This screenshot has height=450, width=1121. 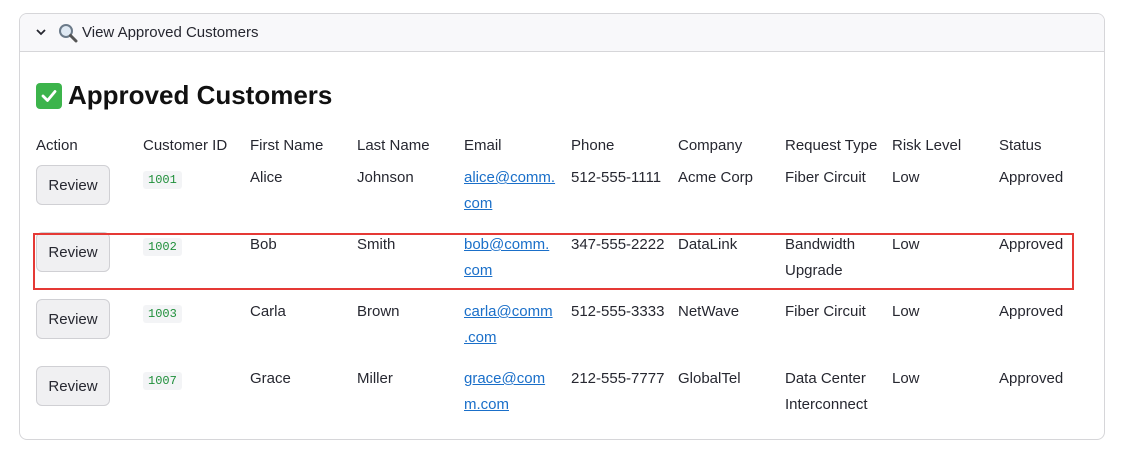 What do you see at coordinates (162, 247) in the screenshot?
I see `customer-id: 1002` at bounding box center [162, 247].